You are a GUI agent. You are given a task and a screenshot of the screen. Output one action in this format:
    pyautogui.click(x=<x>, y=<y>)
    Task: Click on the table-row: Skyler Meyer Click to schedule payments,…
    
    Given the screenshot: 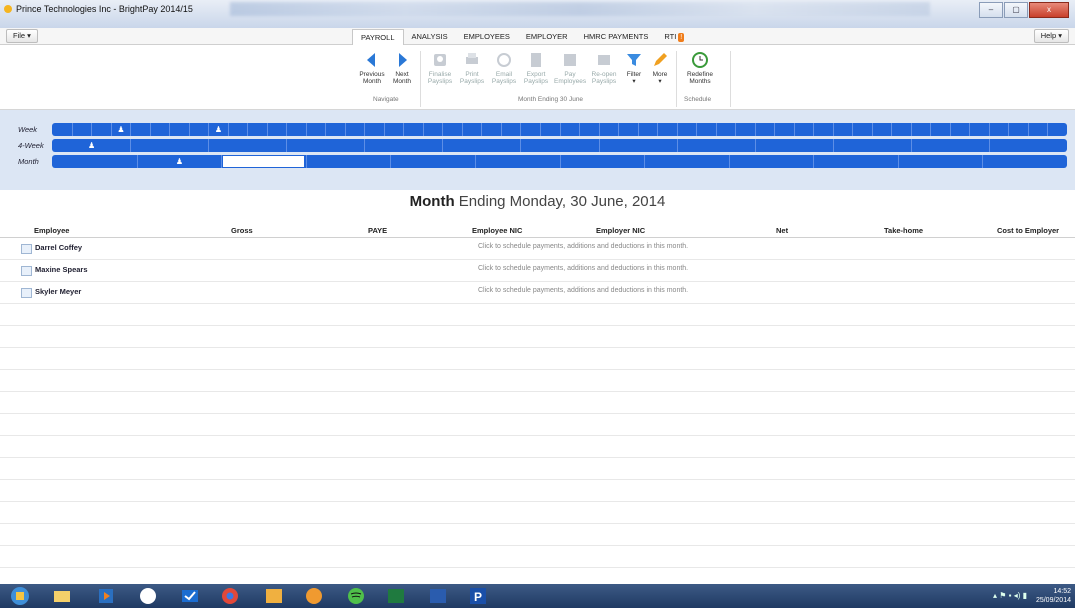 What is the action you would take?
    pyautogui.click(x=537, y=293)
    